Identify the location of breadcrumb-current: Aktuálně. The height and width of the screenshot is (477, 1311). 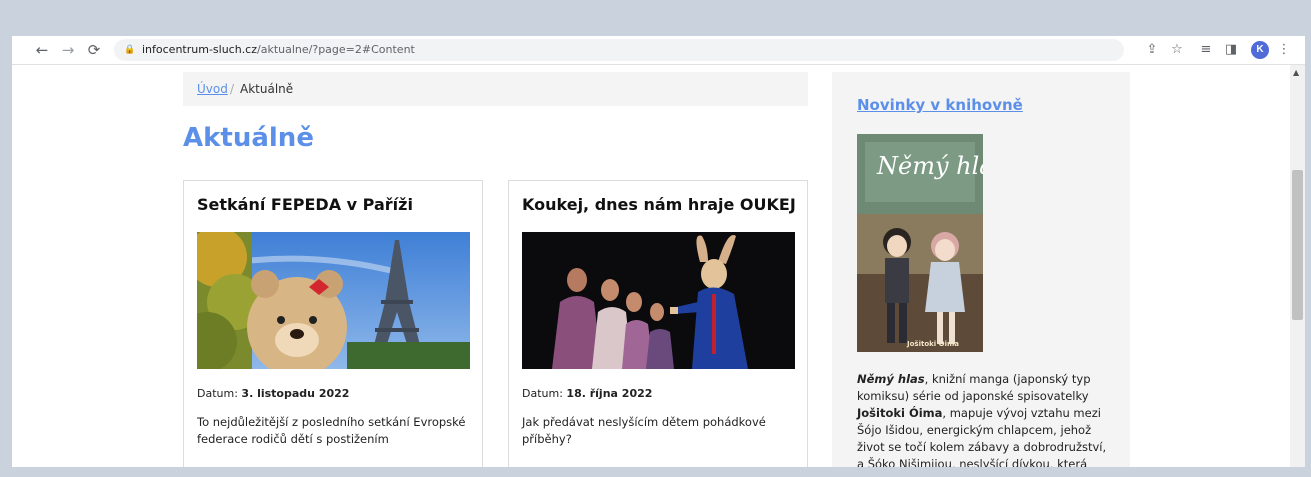
(267, 89).